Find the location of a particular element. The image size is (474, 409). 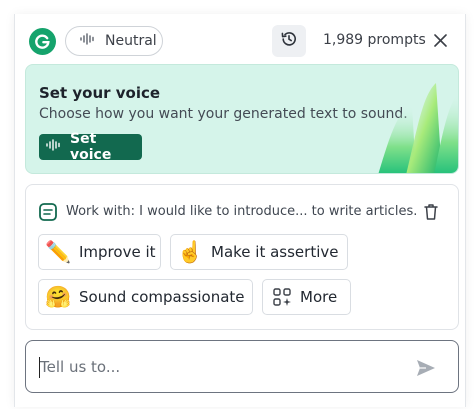

chip-label: More is located at coordinates (319, 297).